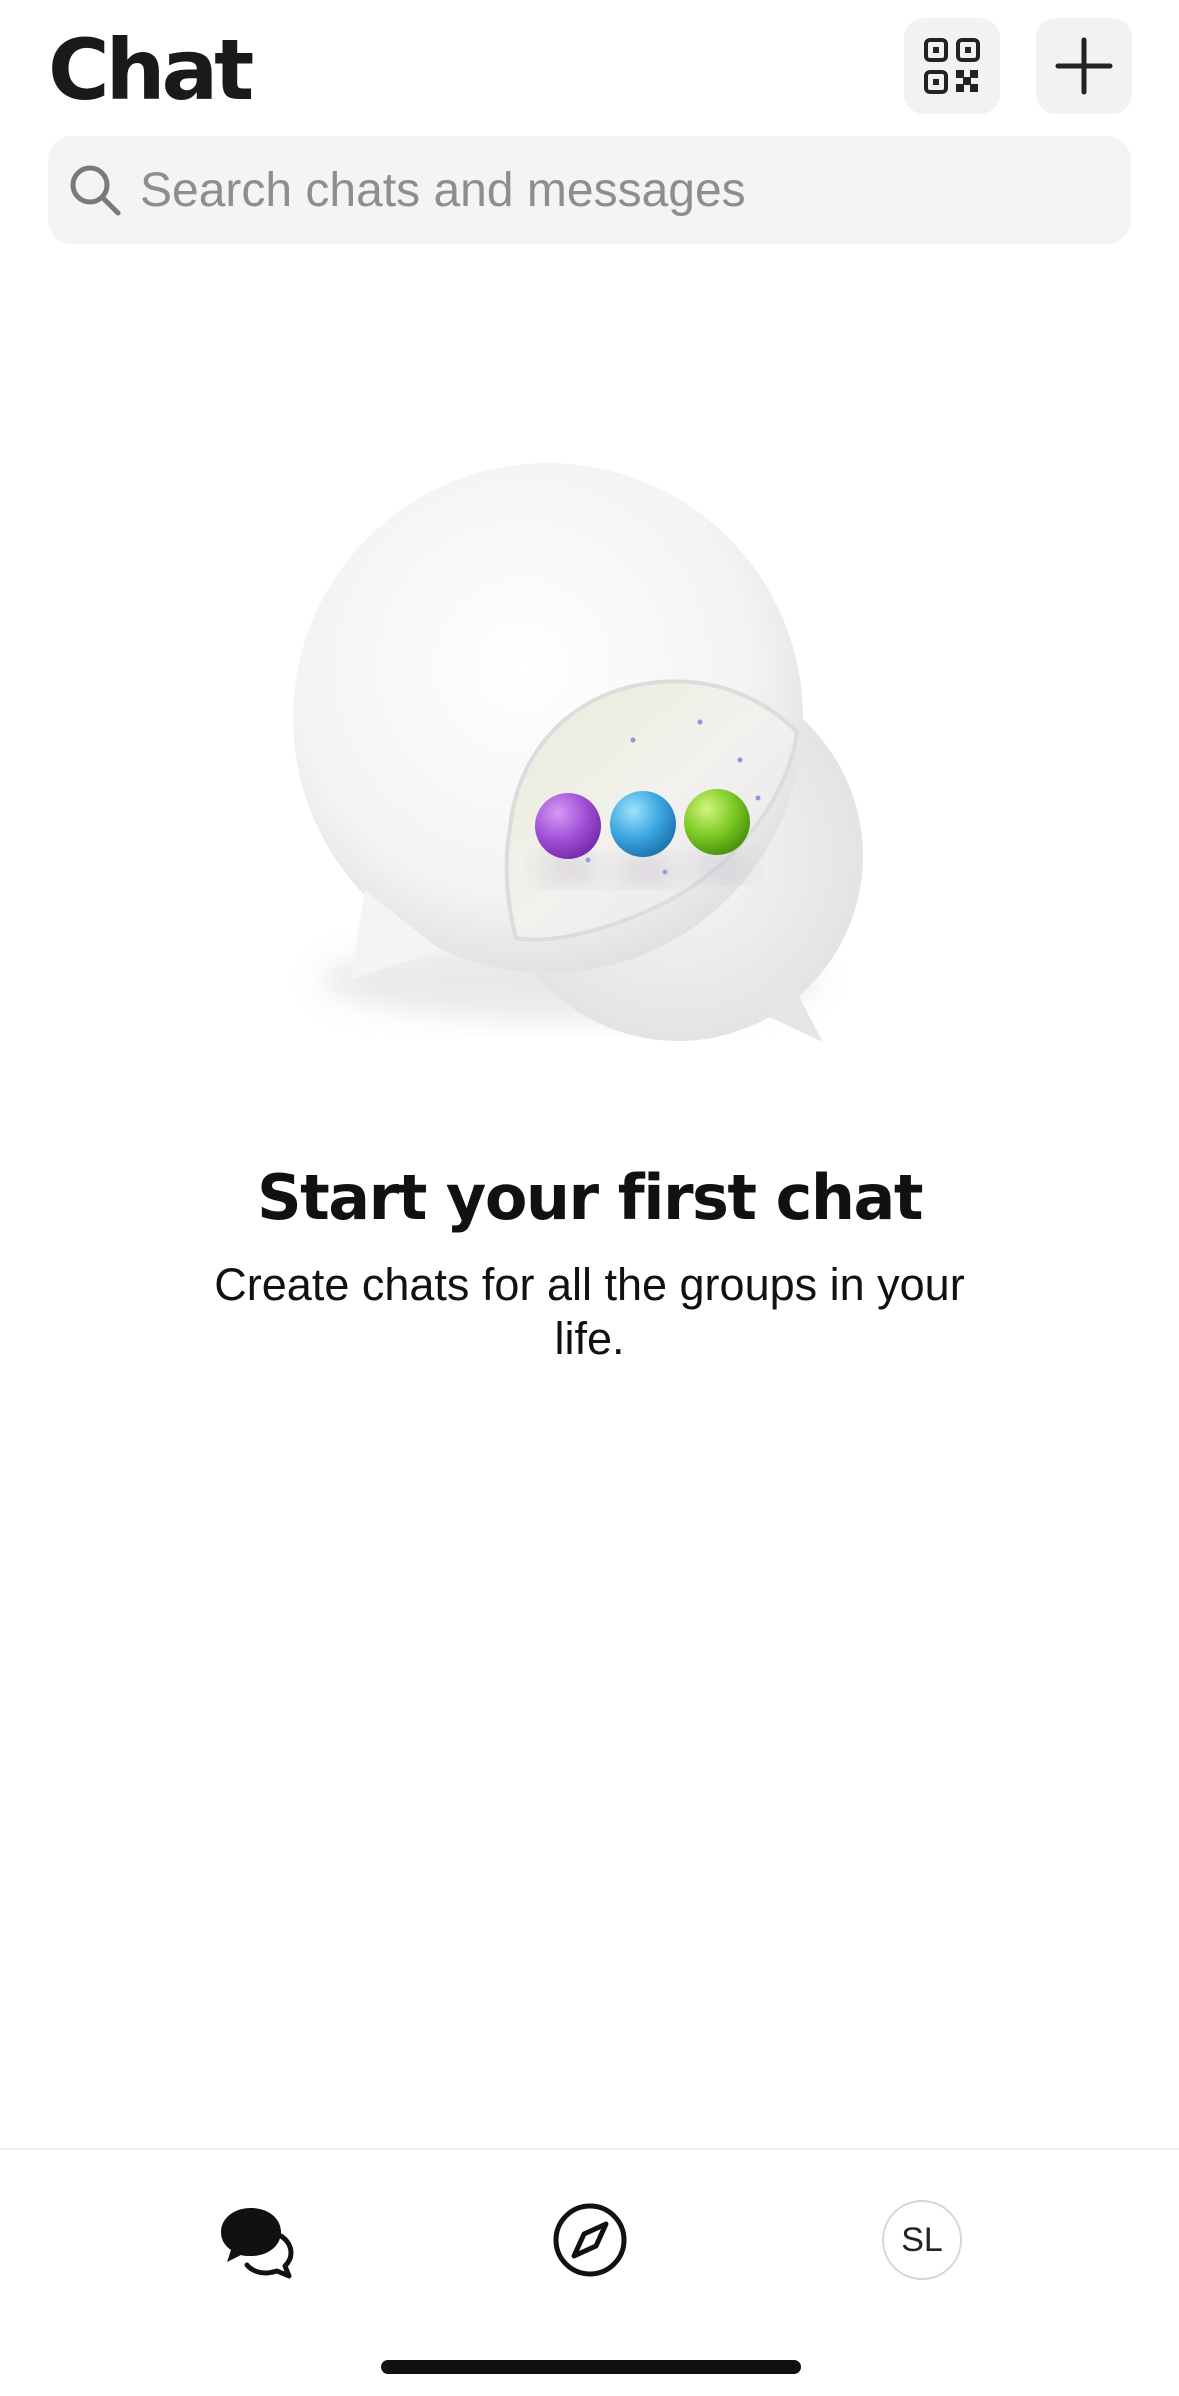 The height and width of the screenshot is (2396, 1179). I want to click on search-icon, so click(95, 190).